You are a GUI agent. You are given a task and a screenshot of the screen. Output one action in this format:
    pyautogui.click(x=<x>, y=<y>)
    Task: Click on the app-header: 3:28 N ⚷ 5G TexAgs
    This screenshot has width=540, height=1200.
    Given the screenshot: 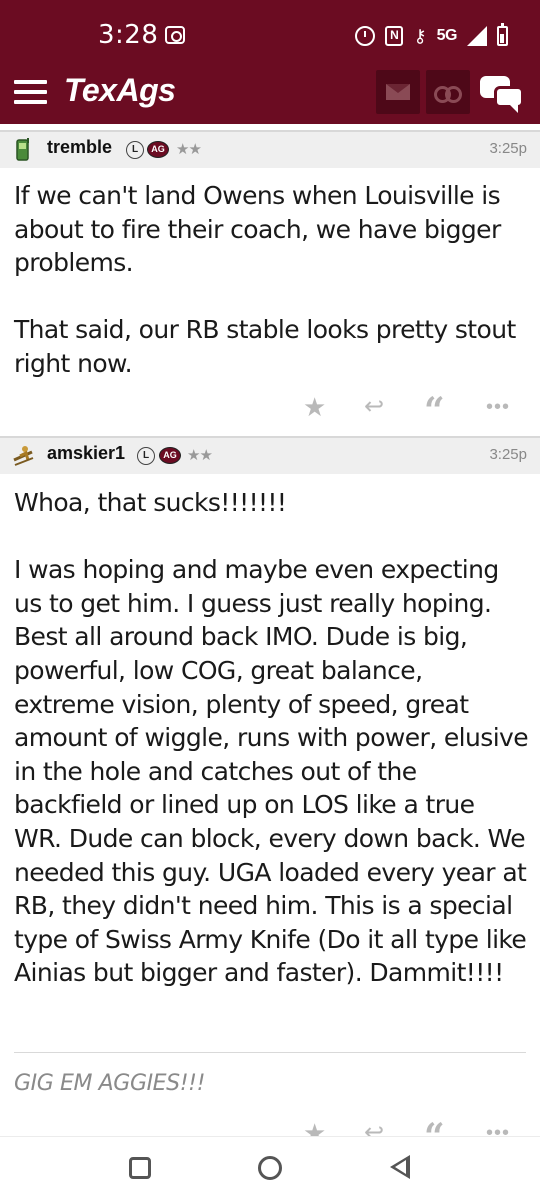 What is the action you would take?
    pyautogui.click(x=270, y=62)
    